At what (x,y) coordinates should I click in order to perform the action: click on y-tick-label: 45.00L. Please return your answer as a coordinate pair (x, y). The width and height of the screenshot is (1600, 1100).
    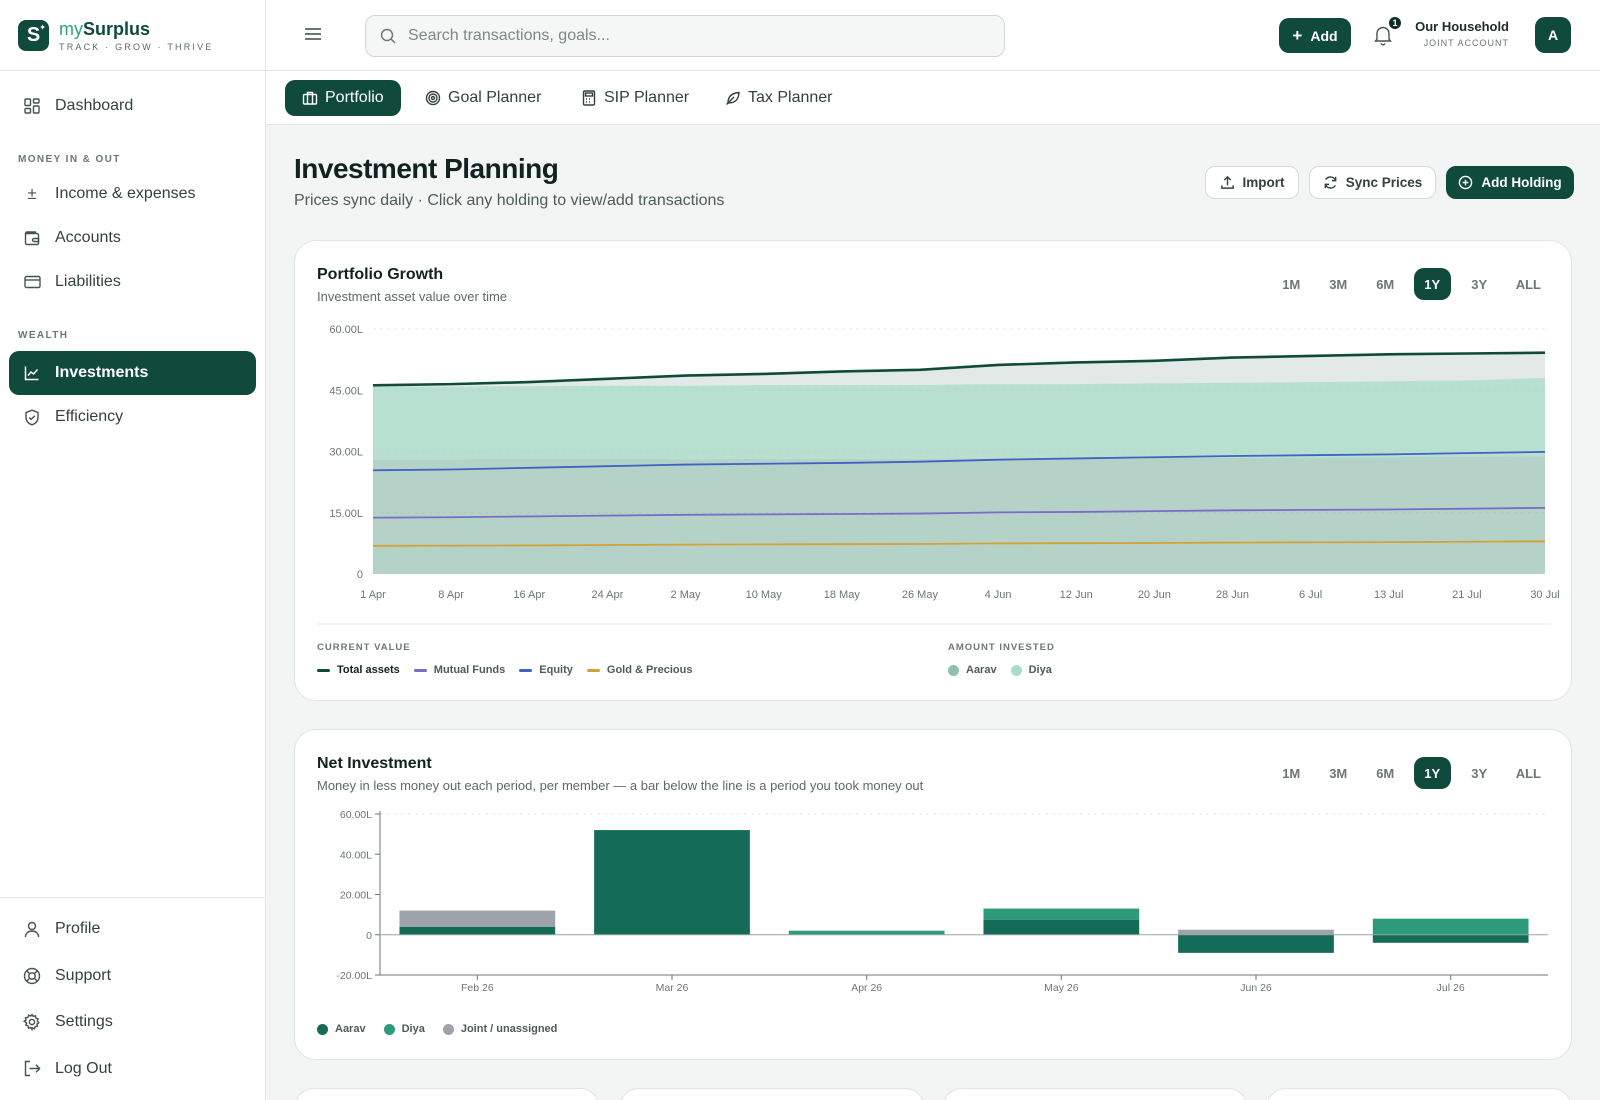
    Looking at the image, I should click on (346, 391).